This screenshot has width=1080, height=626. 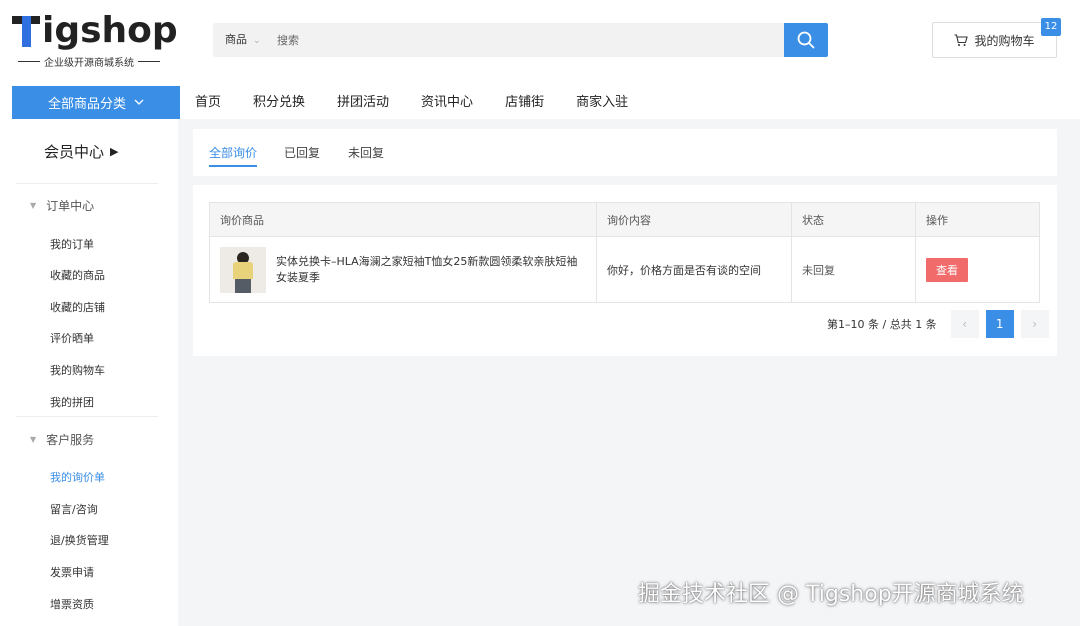 What do you see at coordinates (110, 30) in the screenshot?
I see `logo-brand: igshop` at bounding box center [110, 30].